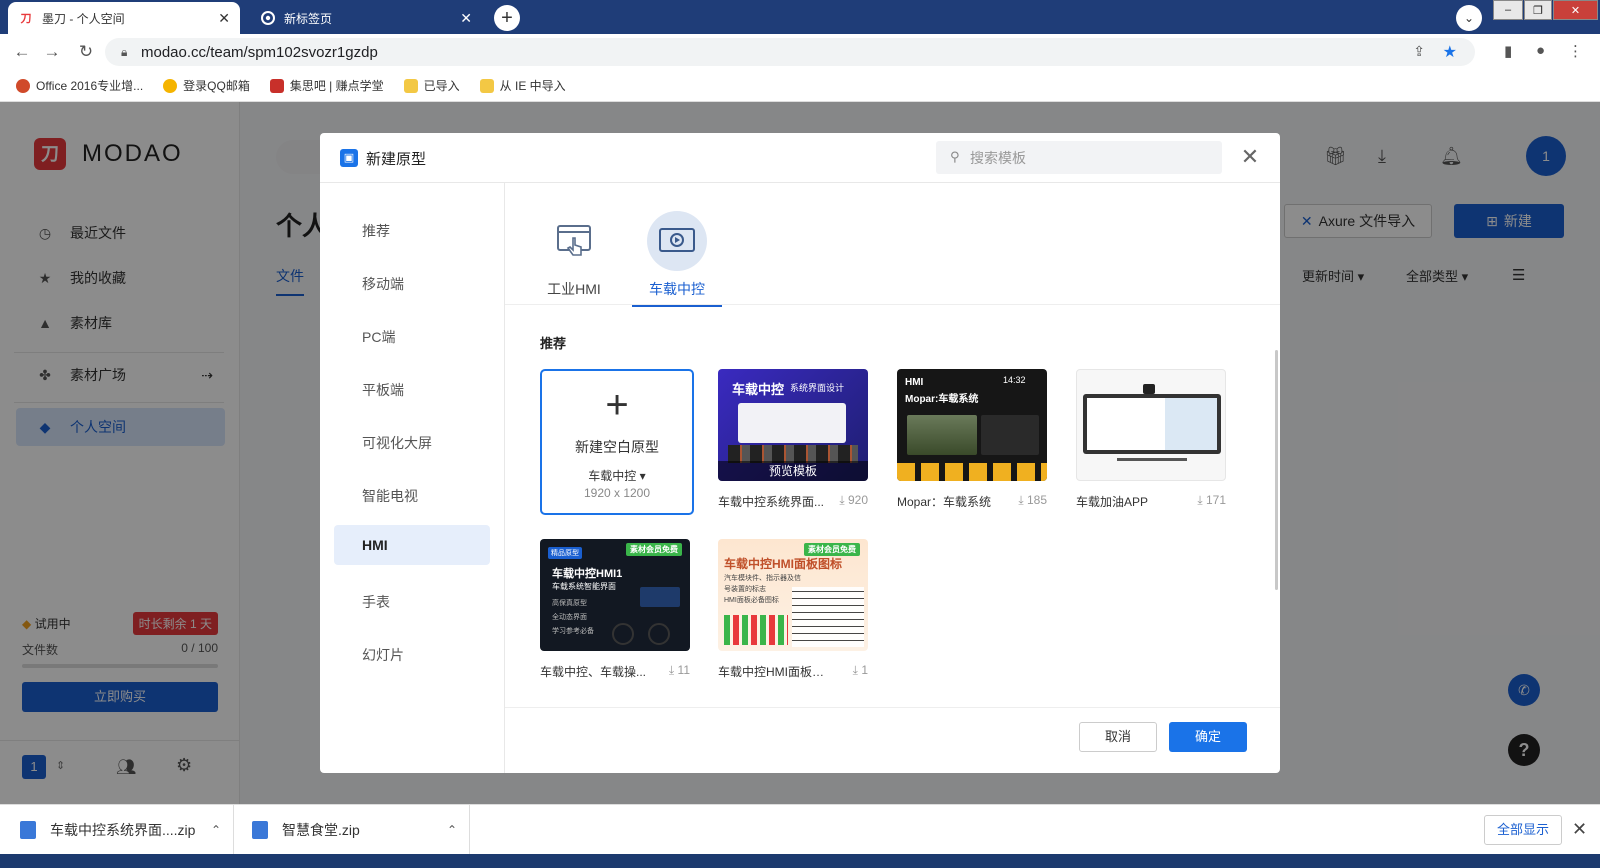 The width and height of the screenshot is (1600, 868). What do you see at coordinates (124, 52) in the screenshot?
I see `lock-icon: 🔒︎` at bounding box center [124, 52].